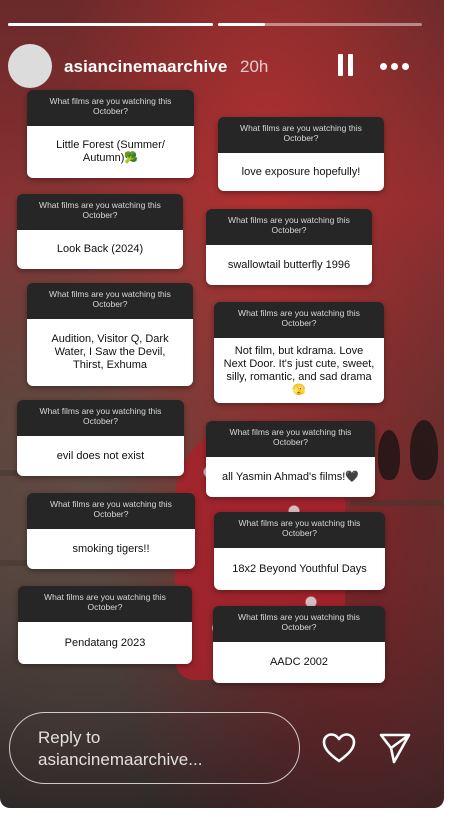 Image resolution: width=454 pixels, height=819 pixels. I want to click on send-icon, so click(395, 748).